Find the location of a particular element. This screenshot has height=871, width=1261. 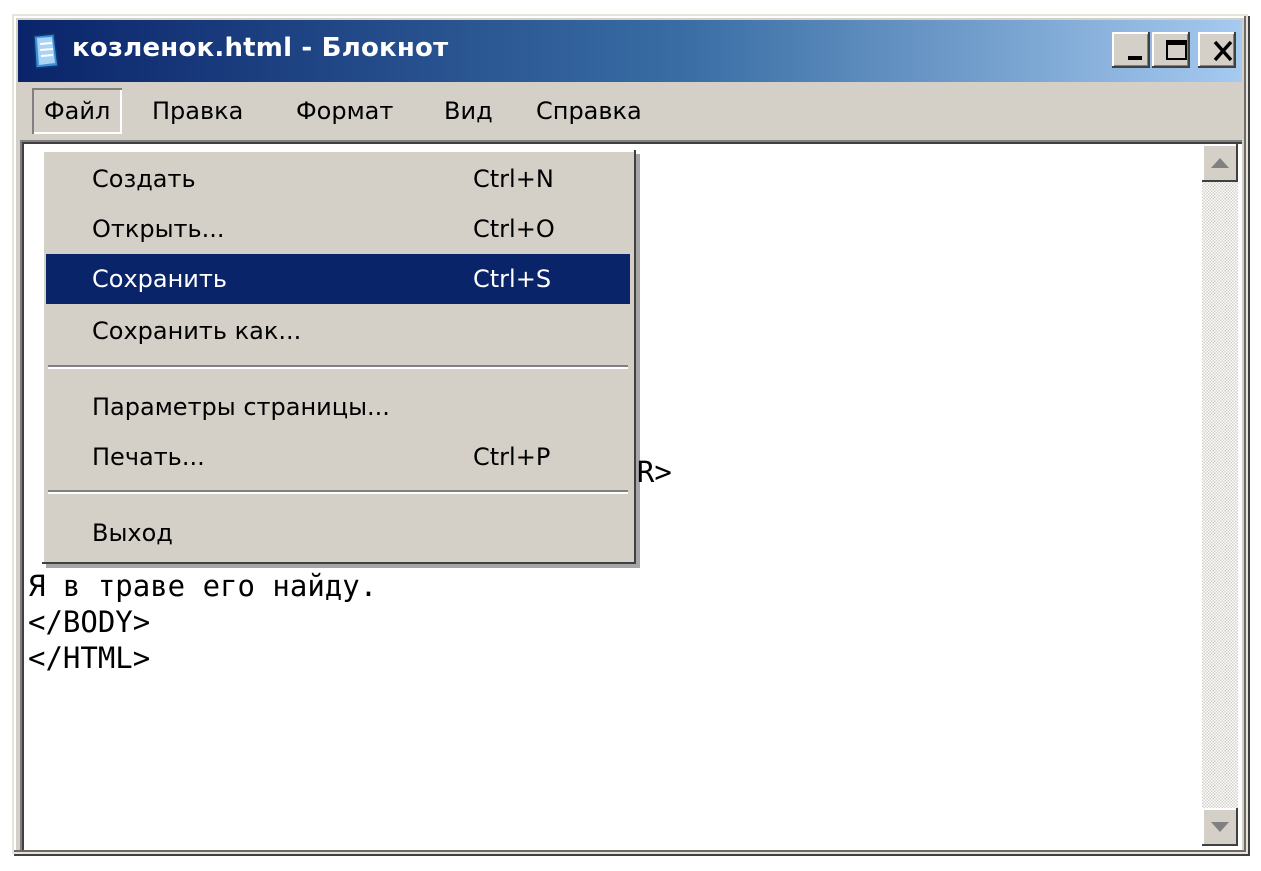

arrow-up-icon is located at coordinates (1220, 163).